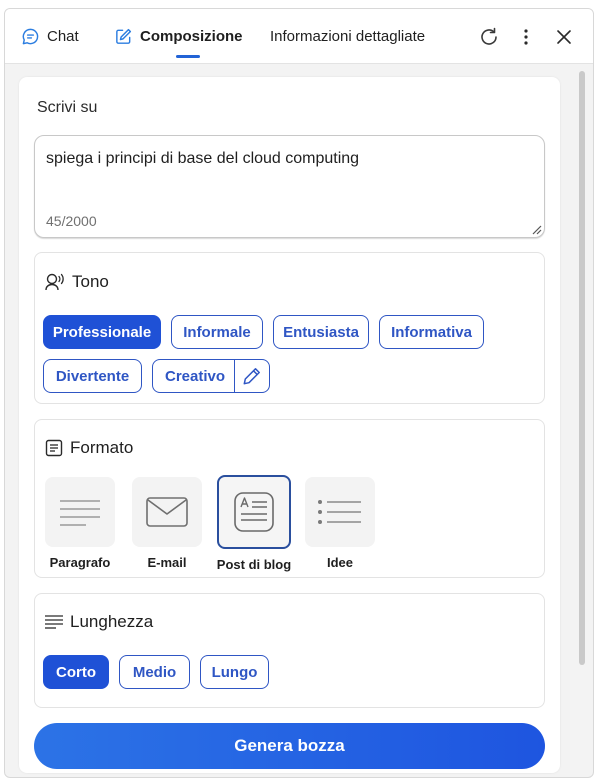 The width and height of the screenshot is (598, 781). I want to click on pencil-icon, so click(251, 376).